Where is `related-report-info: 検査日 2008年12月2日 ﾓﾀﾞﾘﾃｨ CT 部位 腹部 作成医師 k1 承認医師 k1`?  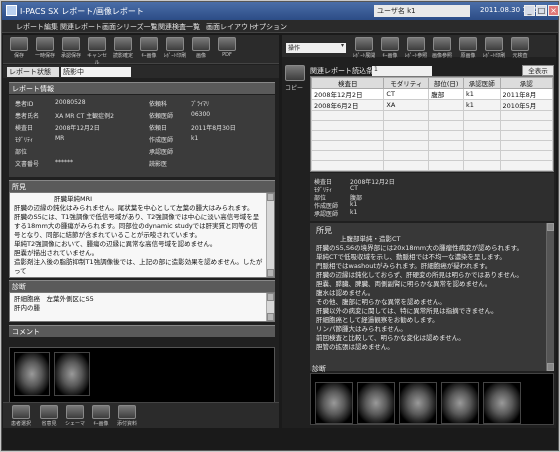
related-report-info: 検査日 2008年12月2日 ﾓﾀﾞﾘﾃｨ CT 部位 腹部 作成医師 k1 承認医師 k1 is located at coordinates (432, 197).